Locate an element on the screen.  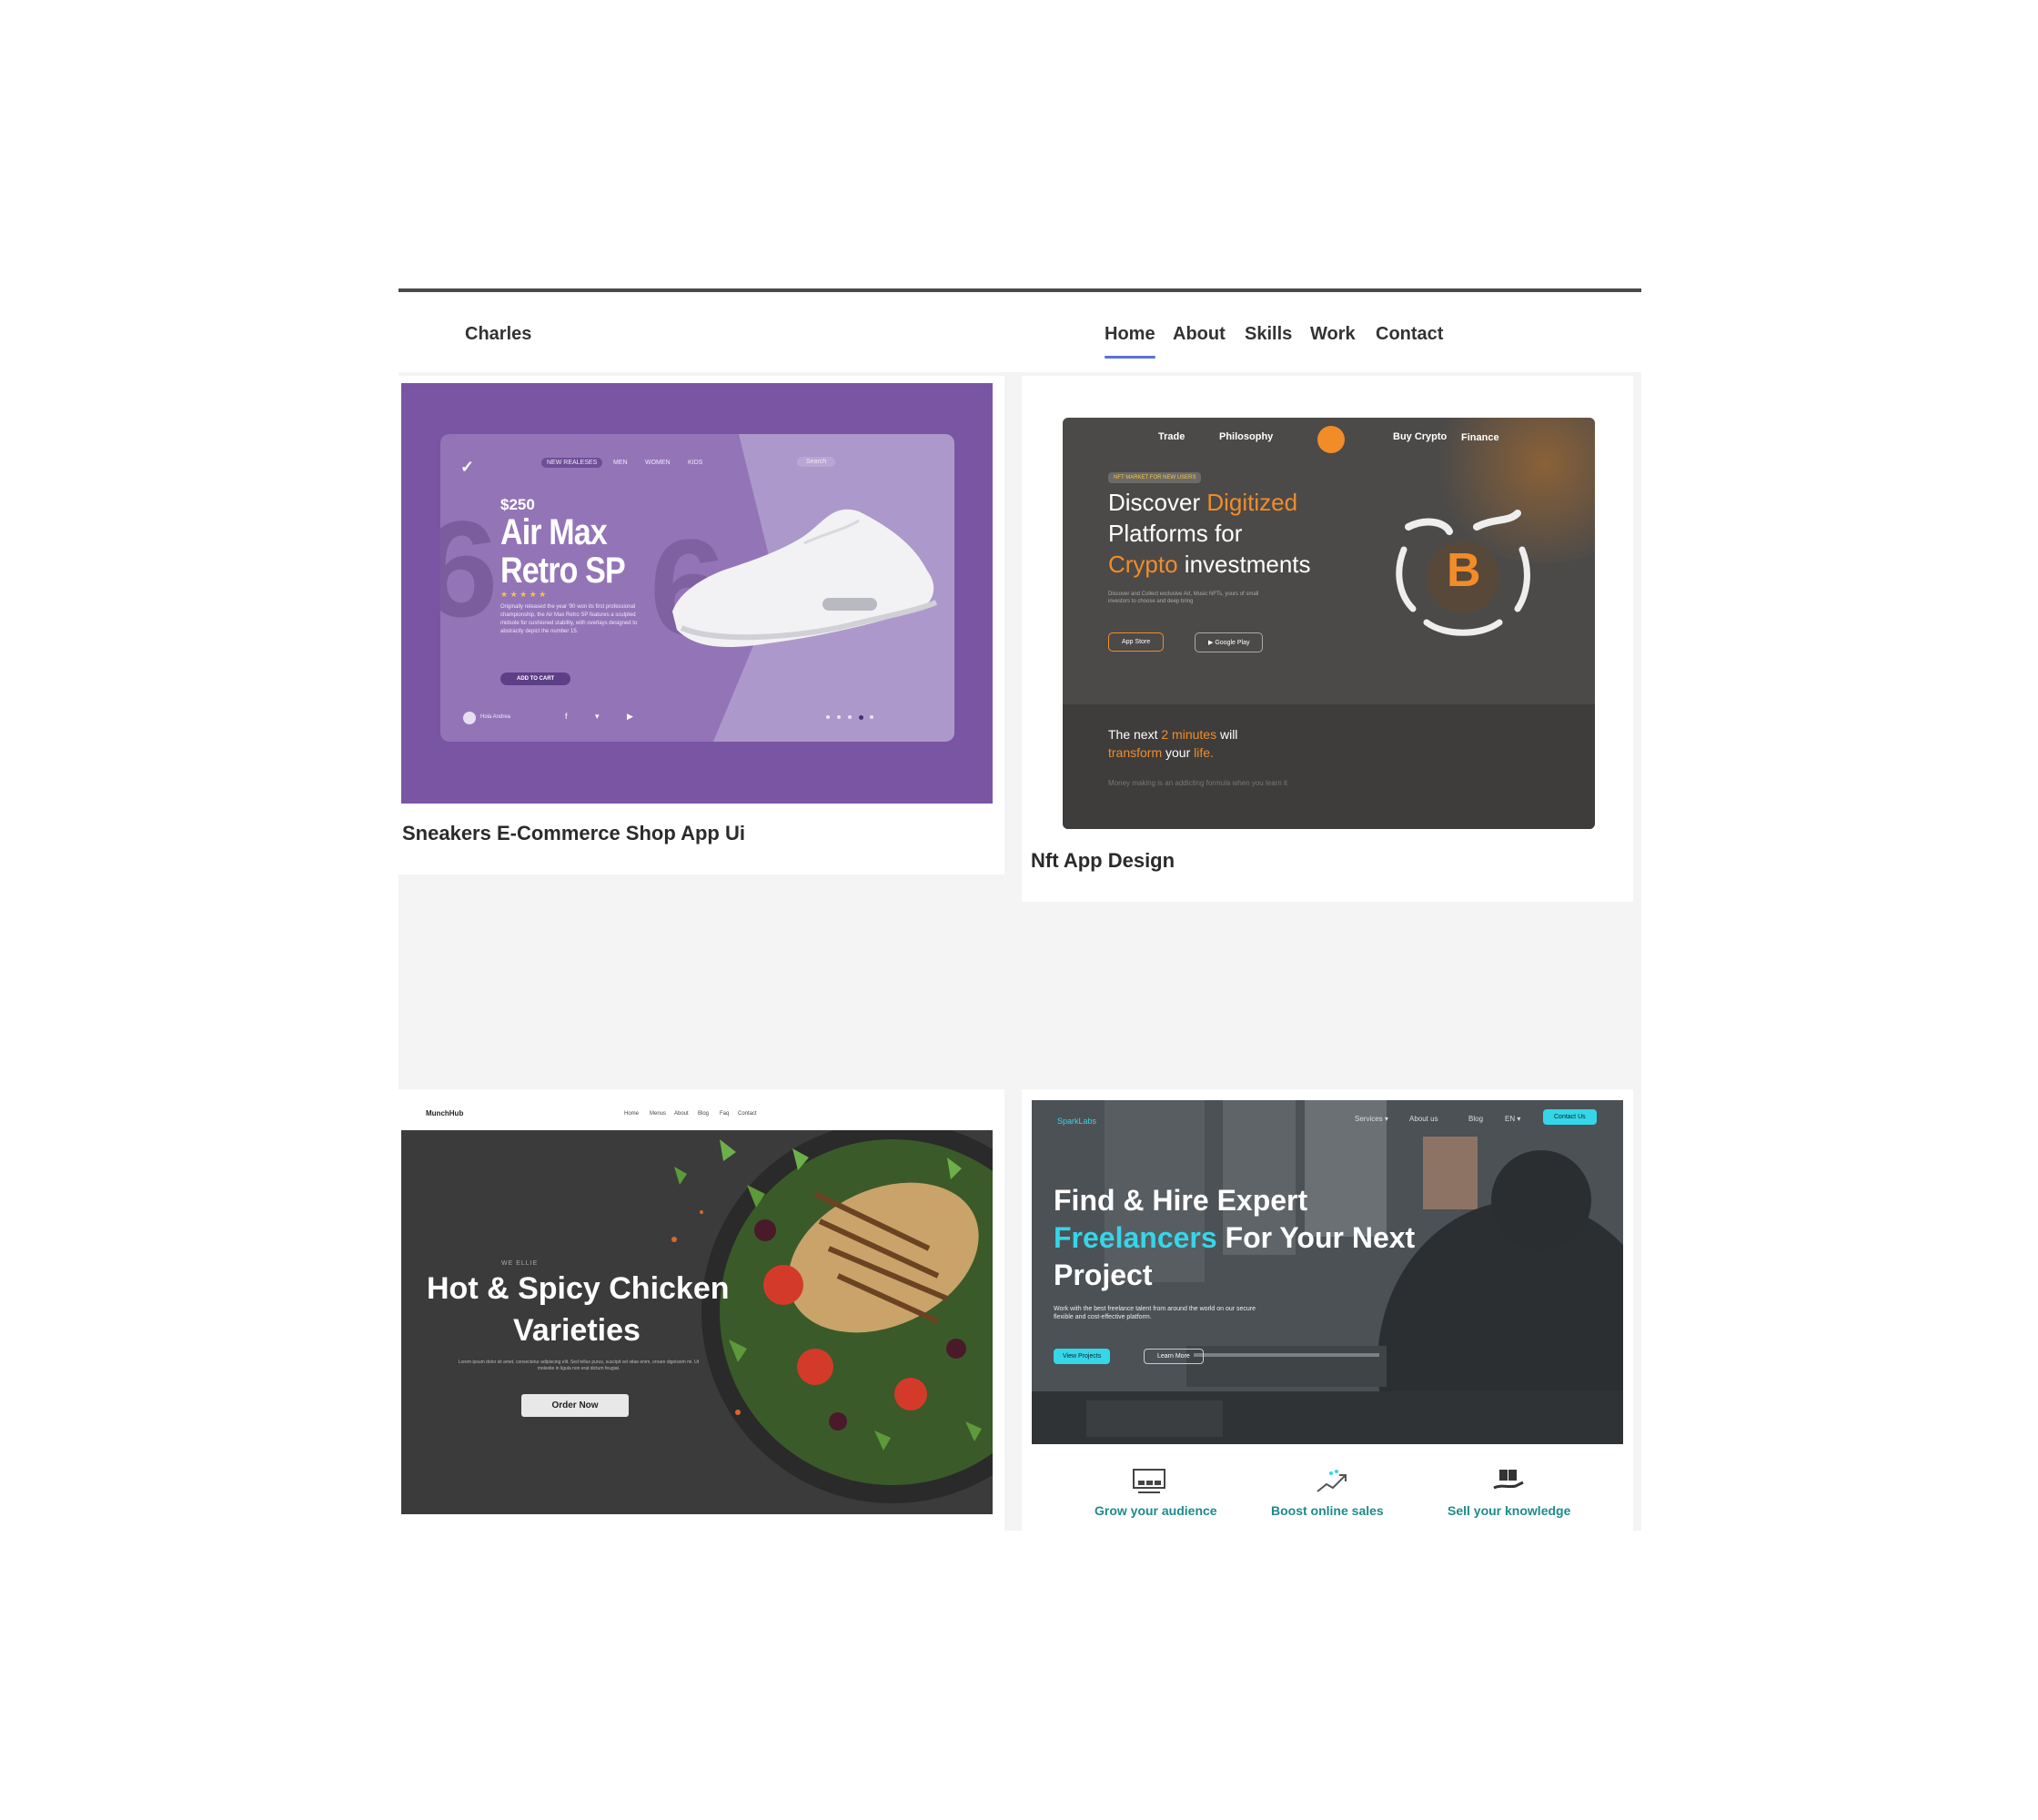
learn-more-button: Learn More is located at coordinates (1174, 1357).